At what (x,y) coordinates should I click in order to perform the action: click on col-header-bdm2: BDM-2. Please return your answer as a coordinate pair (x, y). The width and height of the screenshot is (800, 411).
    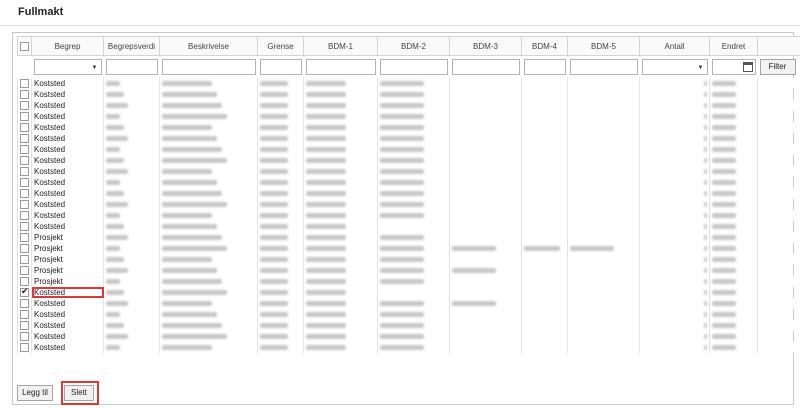
    Looking at the image, I should click on (413, 46).